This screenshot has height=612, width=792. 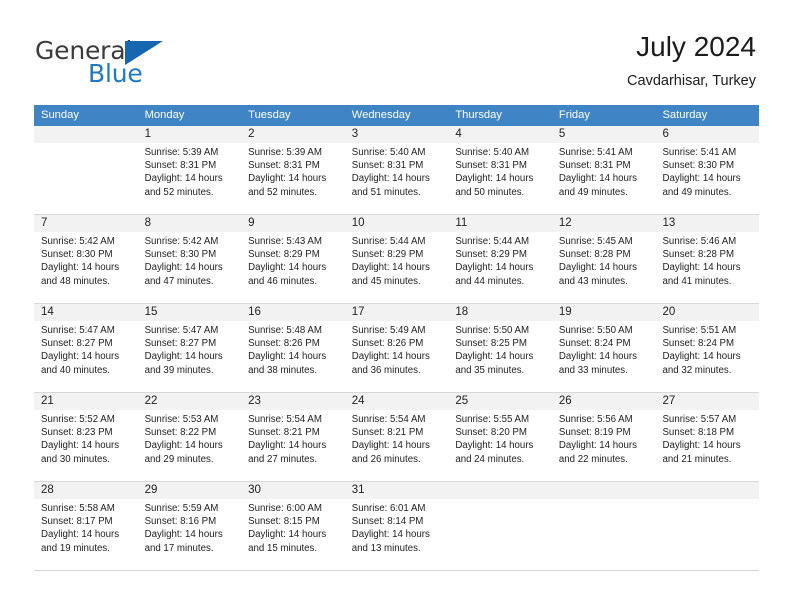 What do you see at coordinates (490, 370) in the screenshot?
I see `day-detail-line: and 35 minutes.` at bounding box center [490, 370].